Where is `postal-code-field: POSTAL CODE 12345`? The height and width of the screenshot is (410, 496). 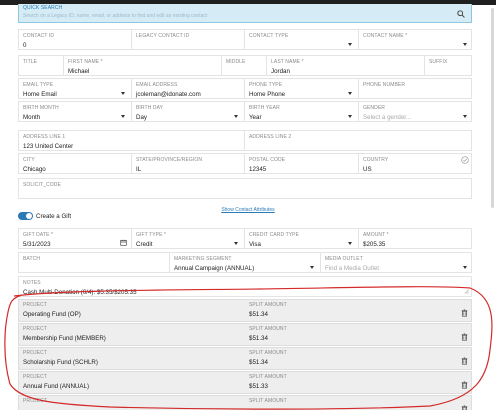 postal-code-field: POSTAL CODE 12345 is located at coordinates (302, 163).